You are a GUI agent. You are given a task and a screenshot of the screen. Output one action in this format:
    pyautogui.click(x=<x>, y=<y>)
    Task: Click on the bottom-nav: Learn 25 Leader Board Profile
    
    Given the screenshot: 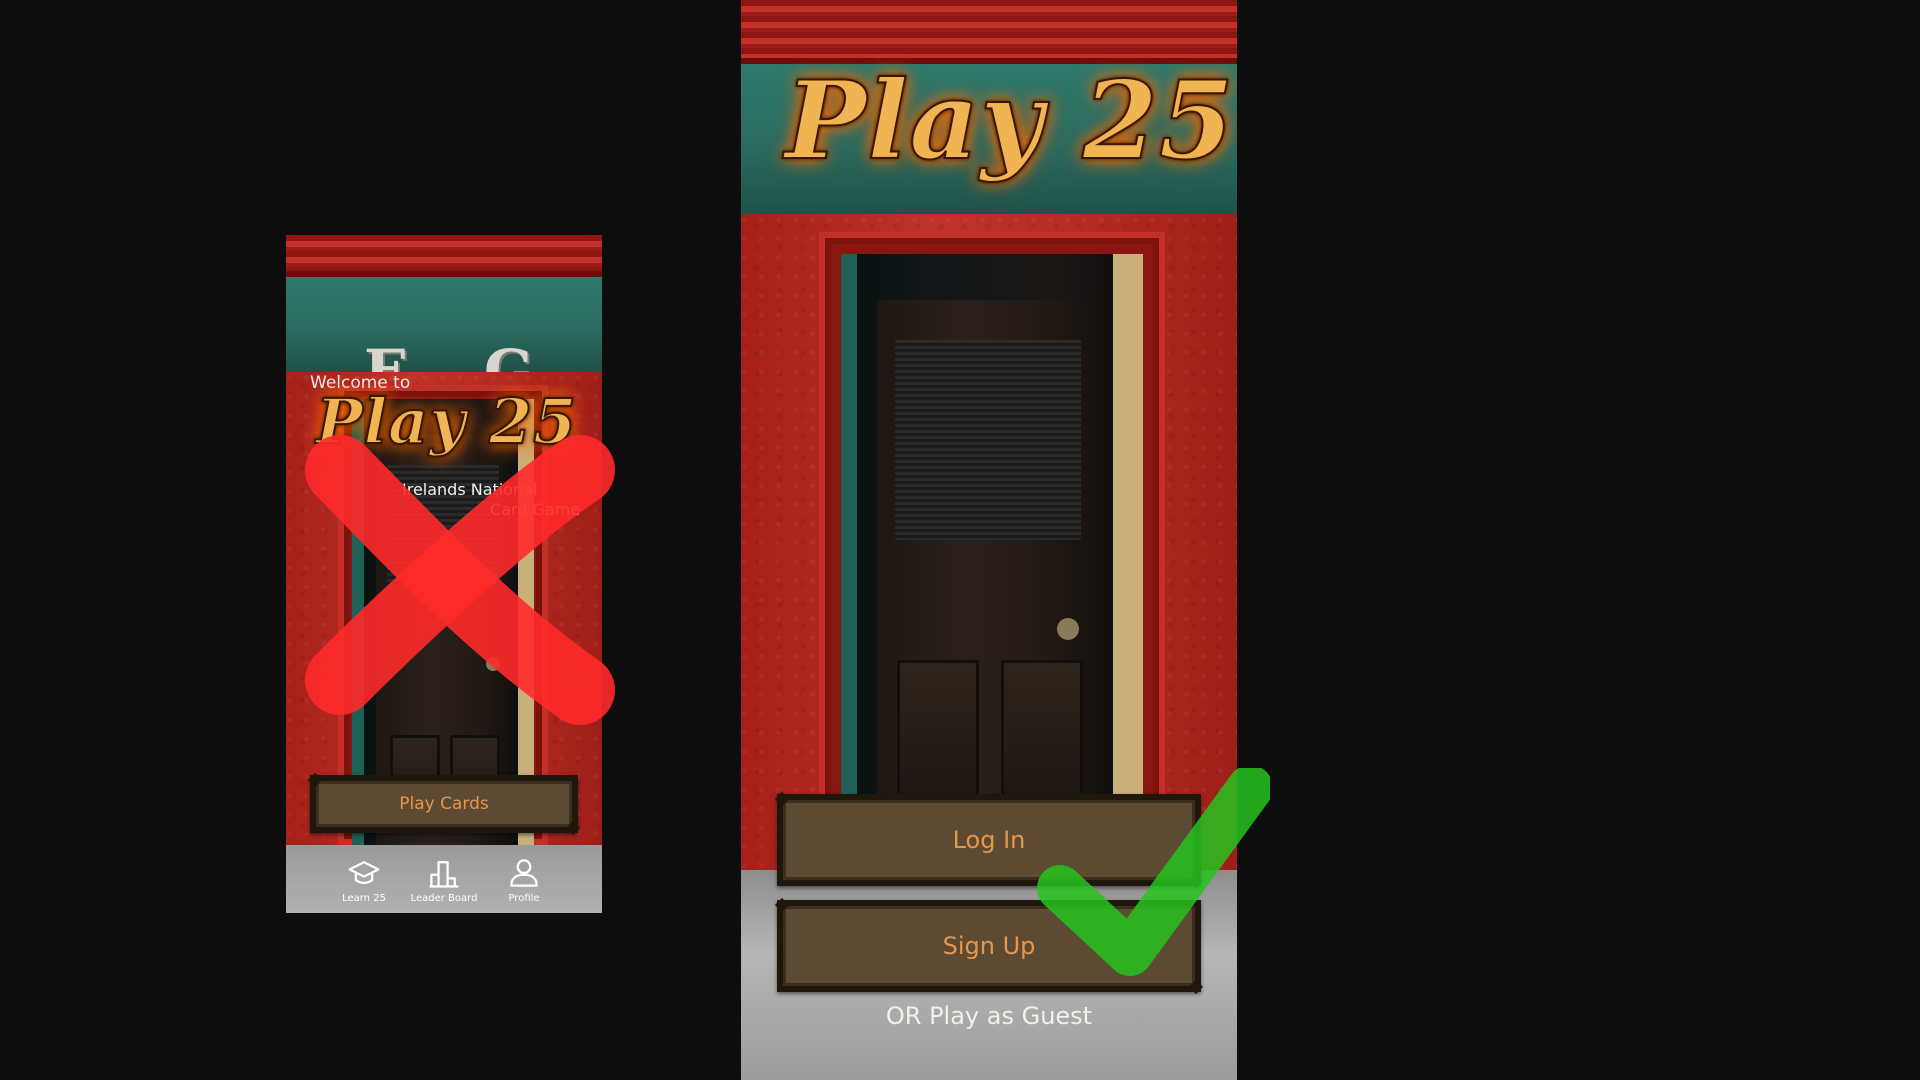 What is the action you would take?
    pyautogui.click(x=444, y=879)
    